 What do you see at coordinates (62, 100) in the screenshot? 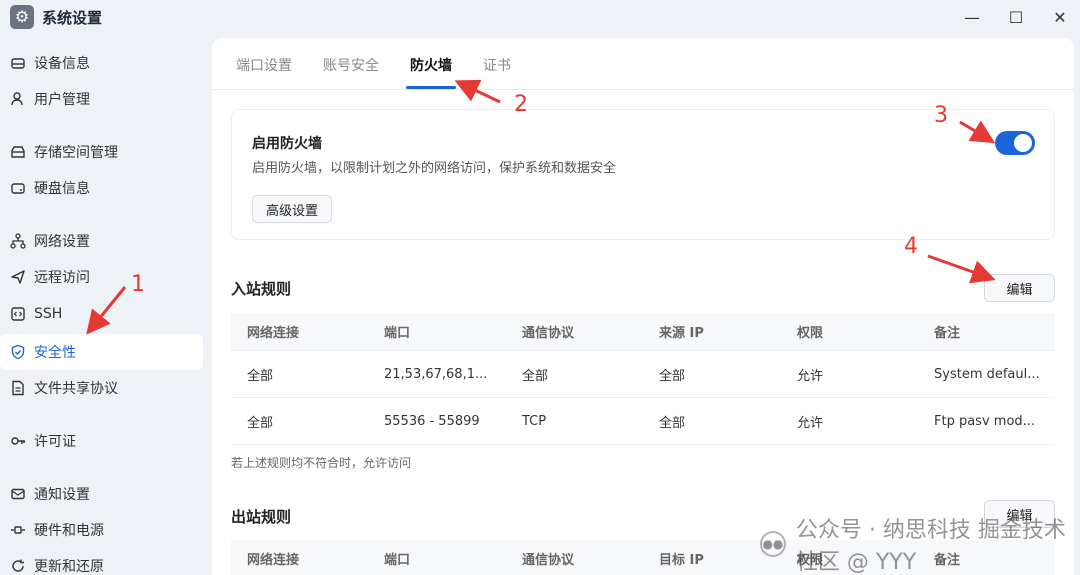
I see `sidebar-item-label: 用户管理` at bounding box center [62, 100].